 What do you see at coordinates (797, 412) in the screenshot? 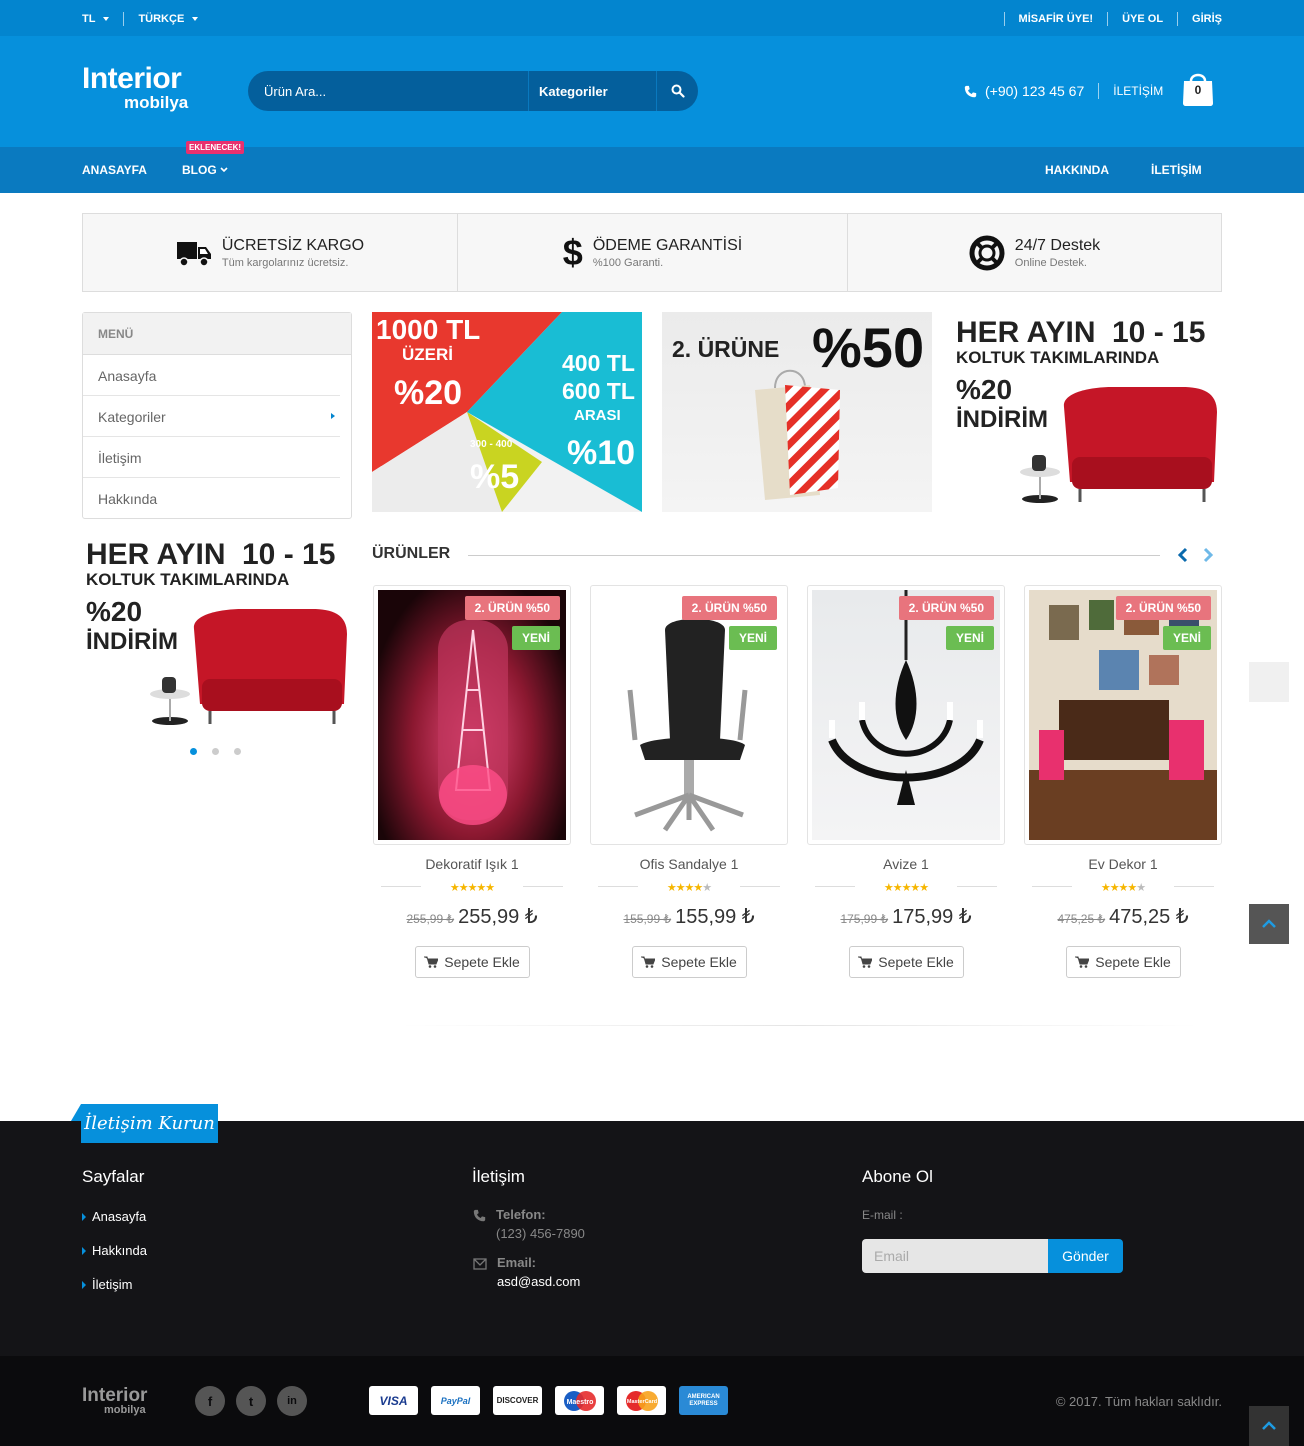
I see `banner-second-product: 2. ÜRÜNE %50` at bounding box center [797, 412].